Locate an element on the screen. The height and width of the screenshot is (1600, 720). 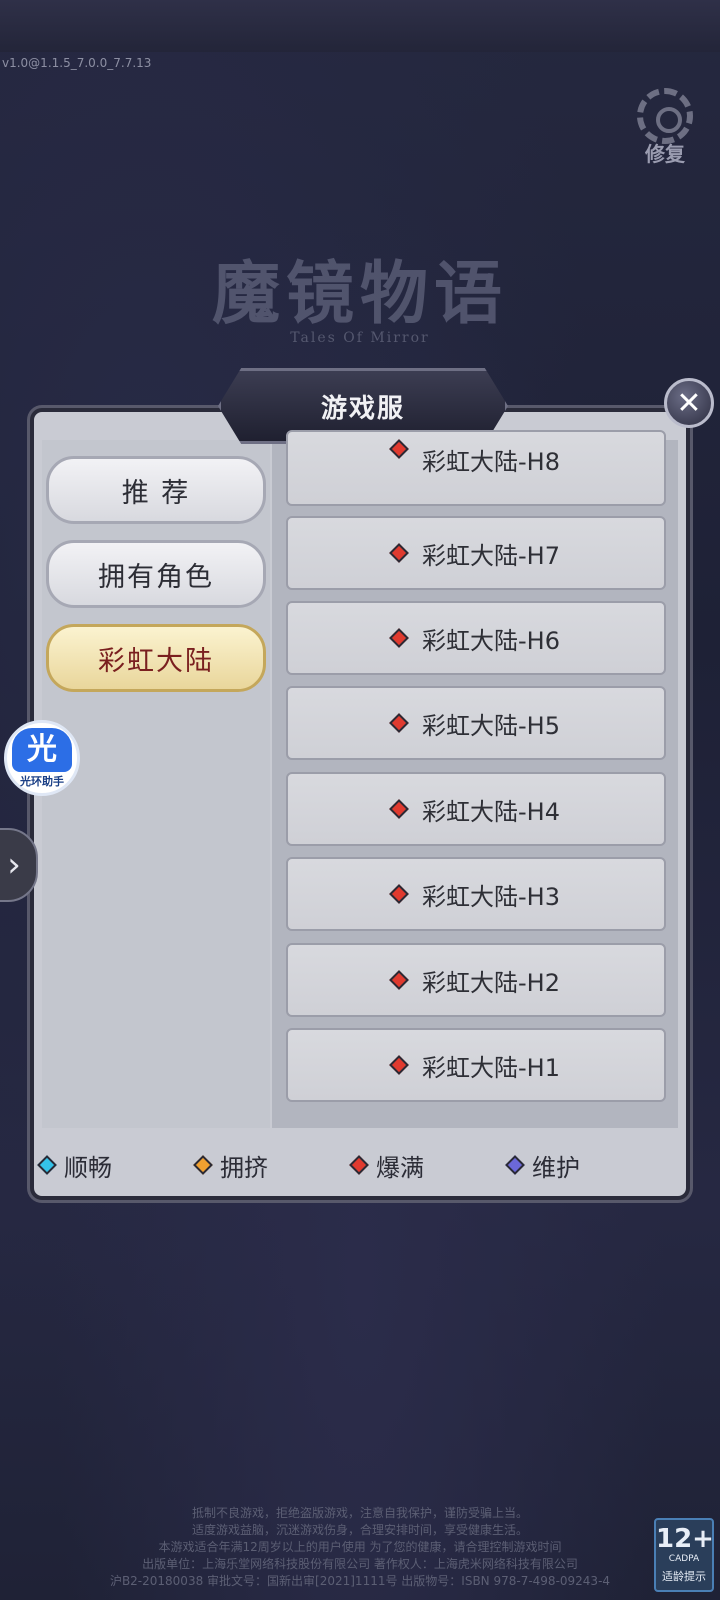
server-item-h6: 彩虹大陆-H6 is located at coordinates (476, 638).